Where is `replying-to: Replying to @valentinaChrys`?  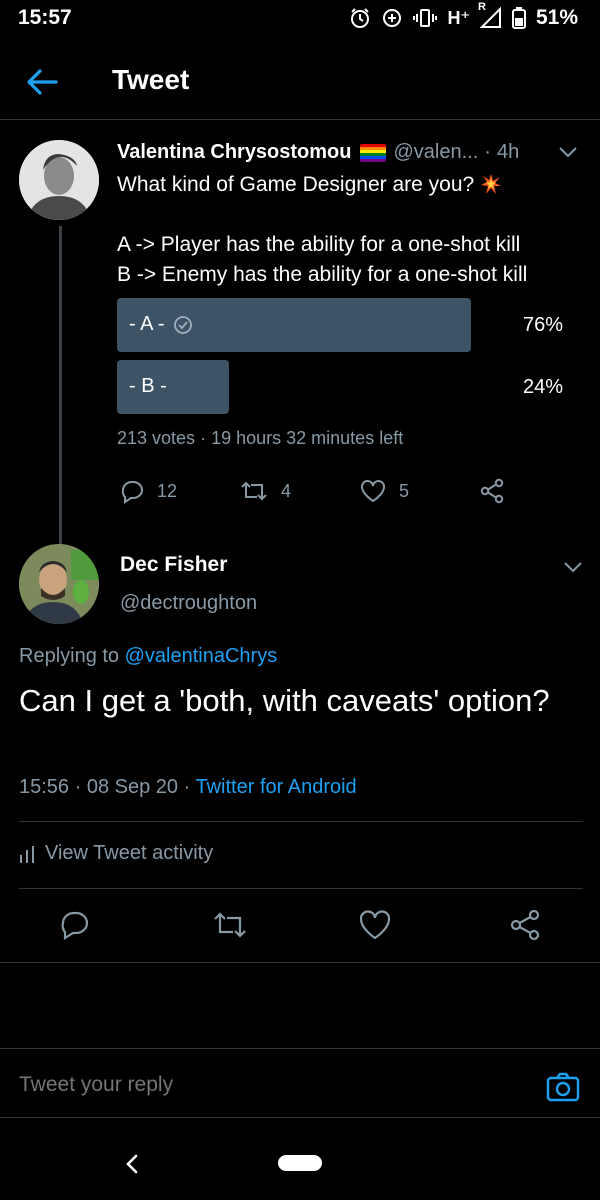
replying-to: Replying to @valentinaChrys is located at coordinates (148, 656).